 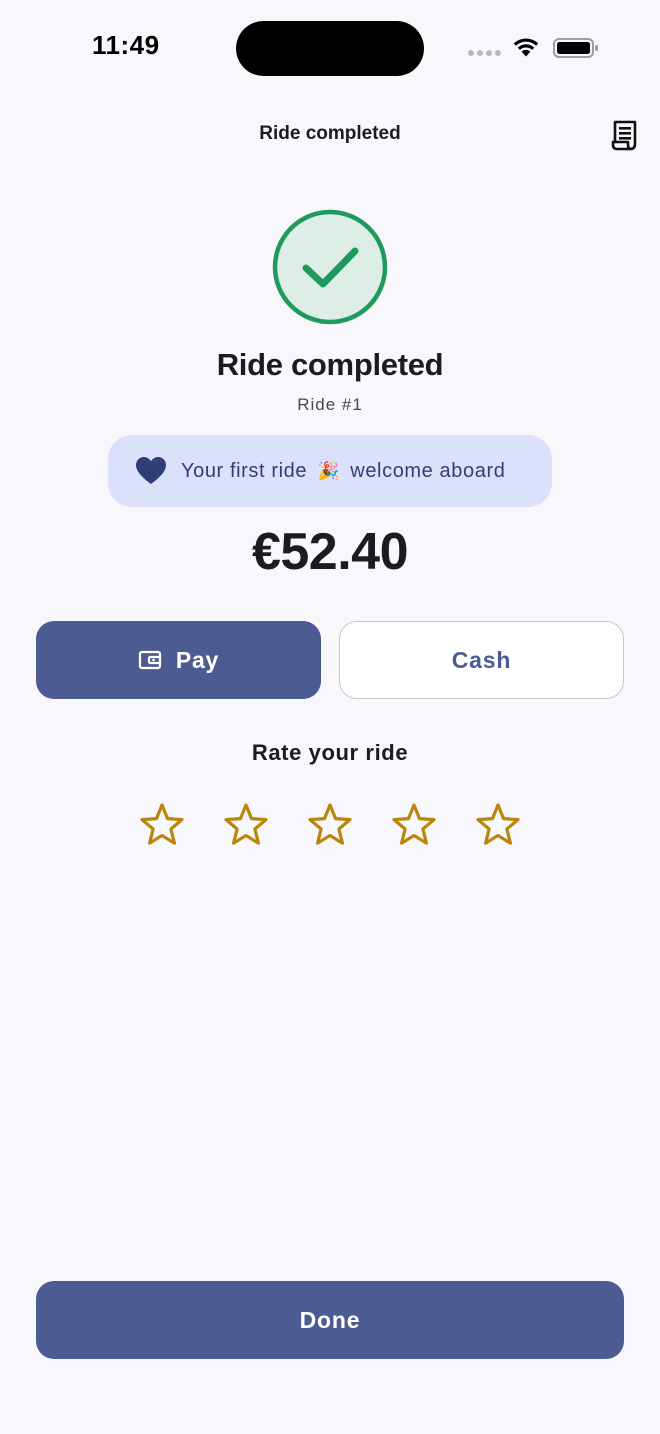 I want to click on star-rating, so click(x=330, y=825).